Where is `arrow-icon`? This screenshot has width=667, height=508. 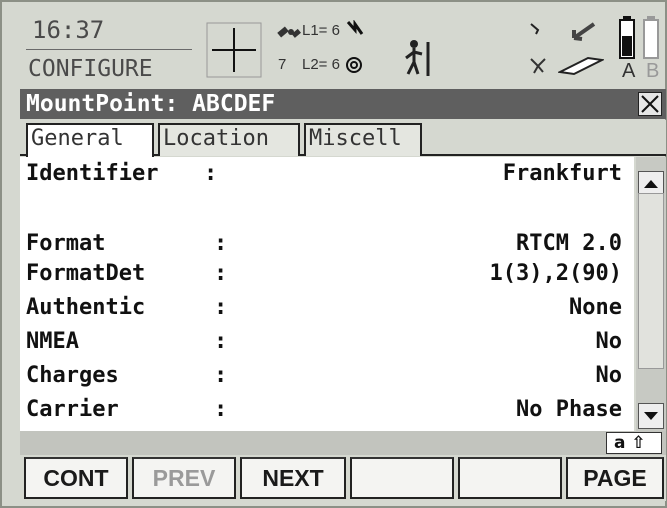 arrow-icon is located at coordinates (584, 31).